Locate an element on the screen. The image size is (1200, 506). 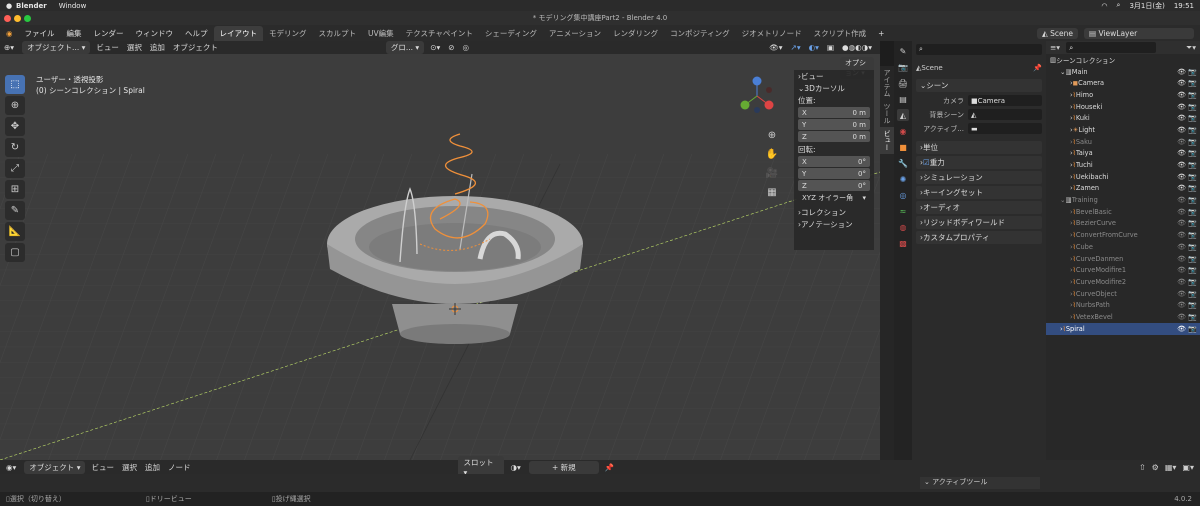
transform-orientation: グロ... ▾ is located at coordinates (405, 47).